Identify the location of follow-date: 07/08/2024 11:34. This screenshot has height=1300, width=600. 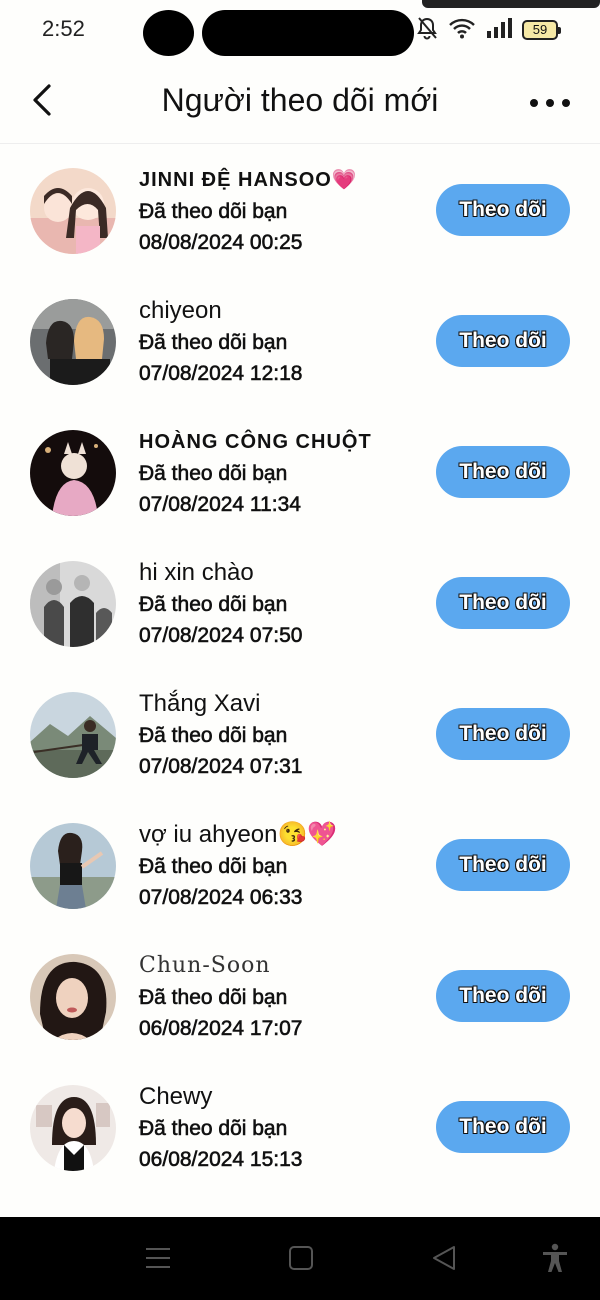
(220, 505).